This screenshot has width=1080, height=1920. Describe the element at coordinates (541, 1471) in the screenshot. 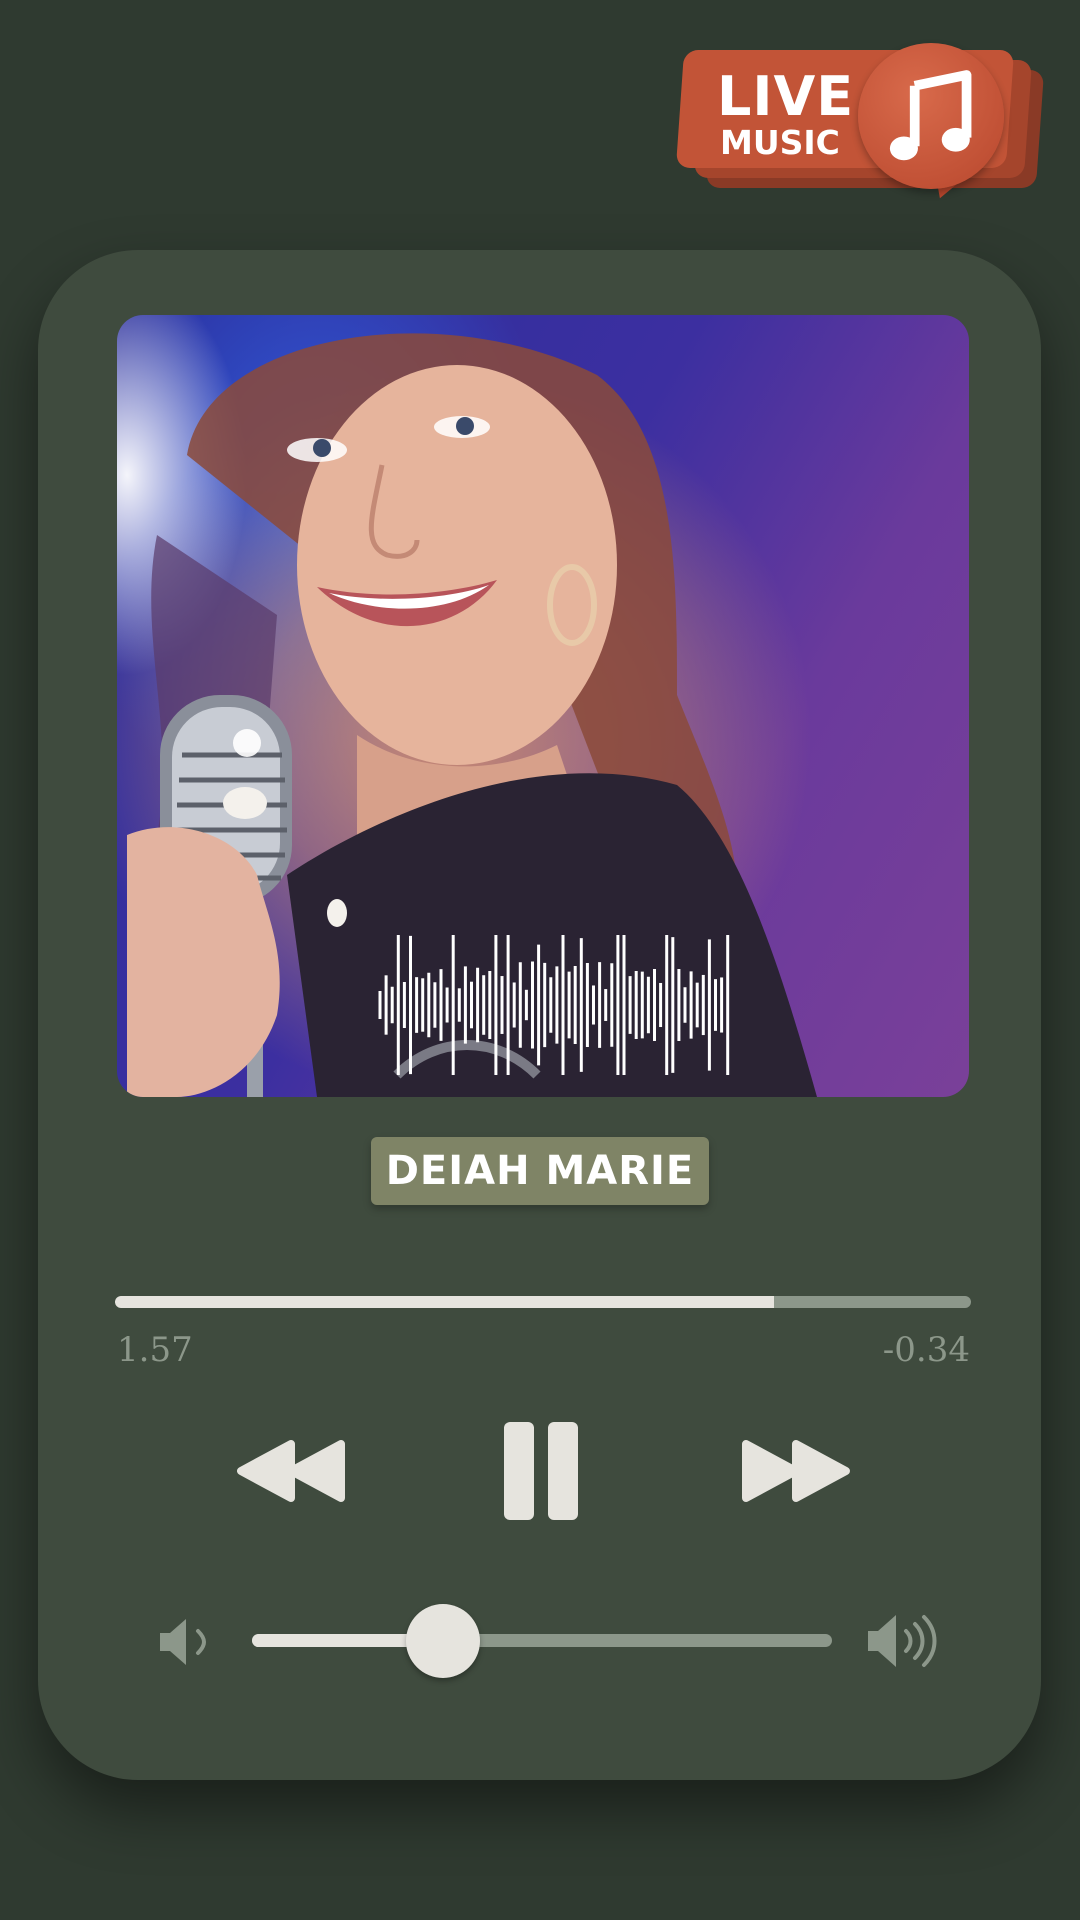

I see `pause-icon` at that location.